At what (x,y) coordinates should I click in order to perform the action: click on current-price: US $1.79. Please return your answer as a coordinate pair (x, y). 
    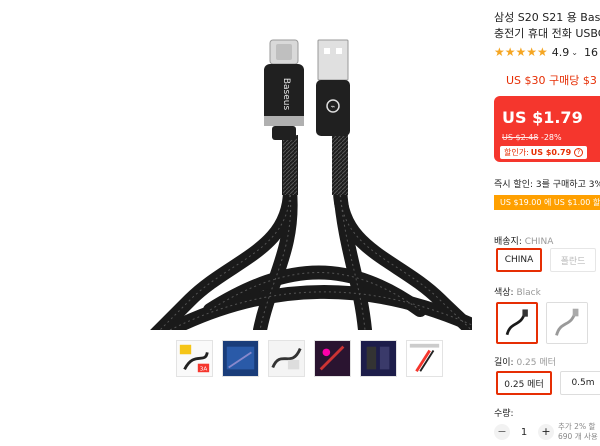
    Looking at the image, I should click on (542, 117).